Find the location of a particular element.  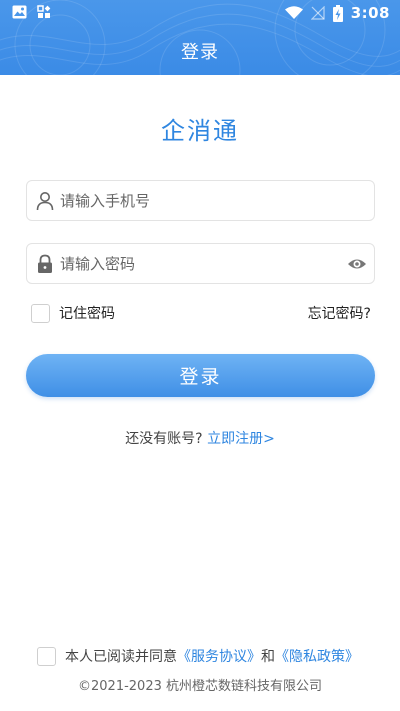

page-title: 登录 is located at coordinates (200, 52).